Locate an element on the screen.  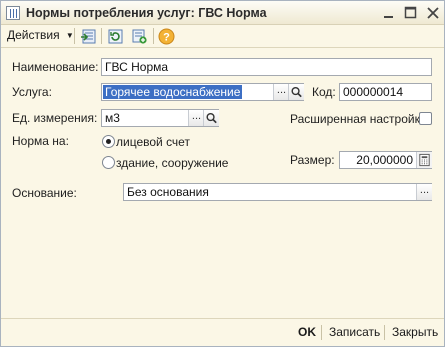
size-value: 20,000000 is located at coordinates (384, 160).